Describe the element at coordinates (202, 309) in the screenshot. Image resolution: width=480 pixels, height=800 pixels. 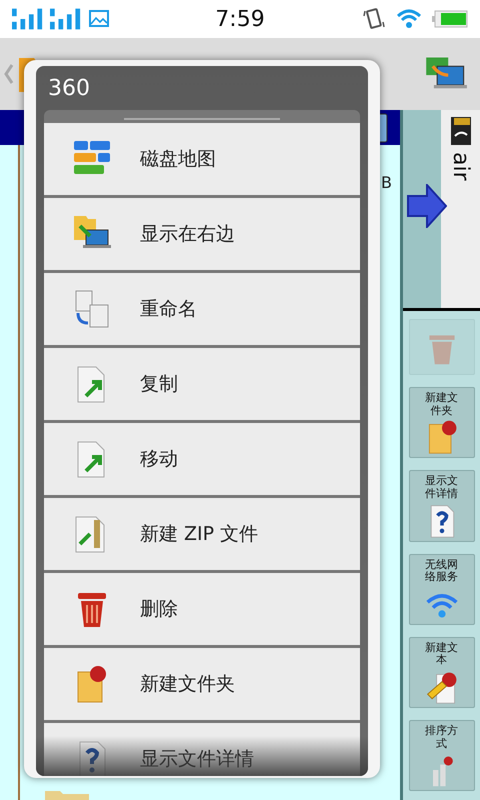
I see `menu-item: 重命名` at that location.